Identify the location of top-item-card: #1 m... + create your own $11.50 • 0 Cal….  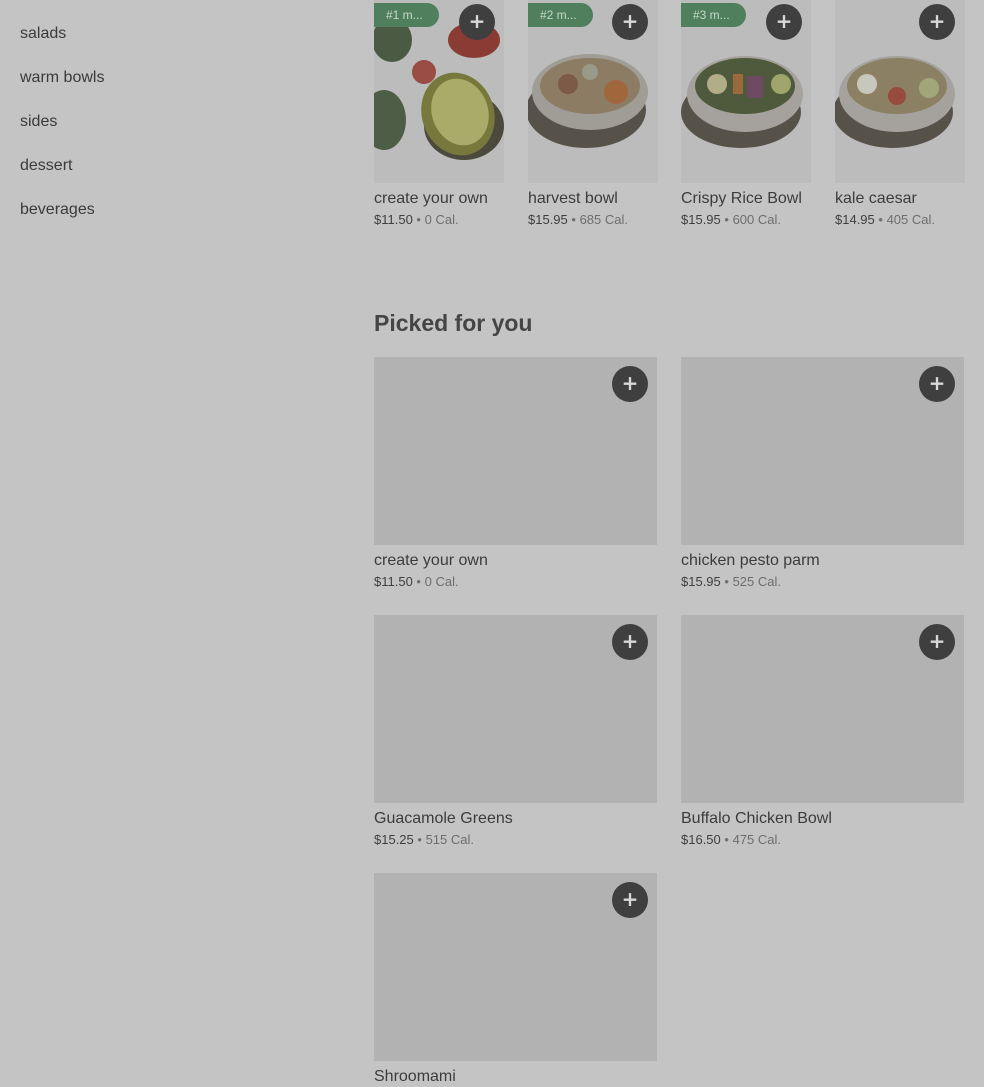
(439, 114).